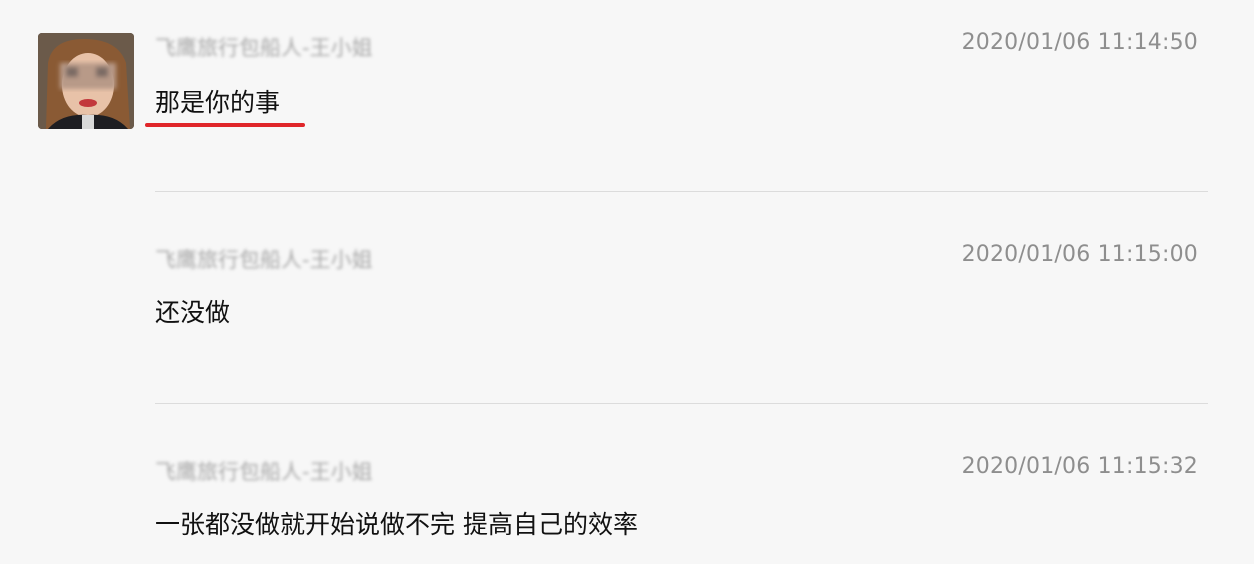 This screenshot has height=564, width=1254. I want to click on message-text: 一张都没做就开始说做不完 提高自己的效率, so click(396, 524).